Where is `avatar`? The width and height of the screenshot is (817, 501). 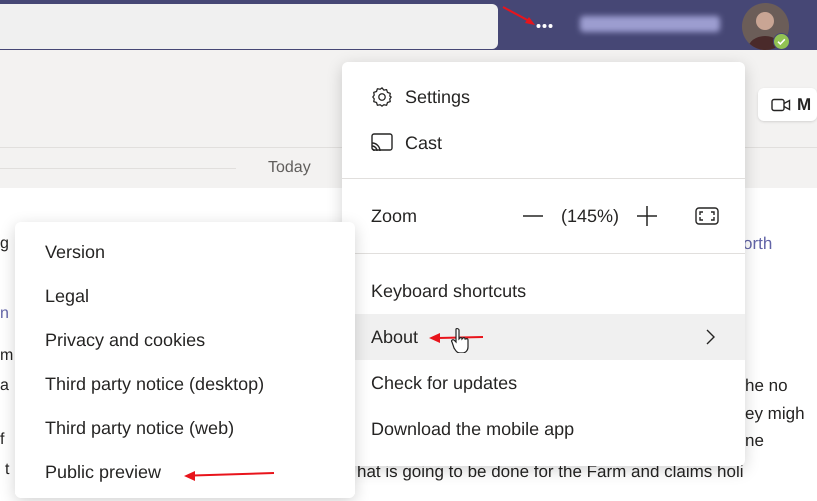
avatar is located at coordinates (765, 26).